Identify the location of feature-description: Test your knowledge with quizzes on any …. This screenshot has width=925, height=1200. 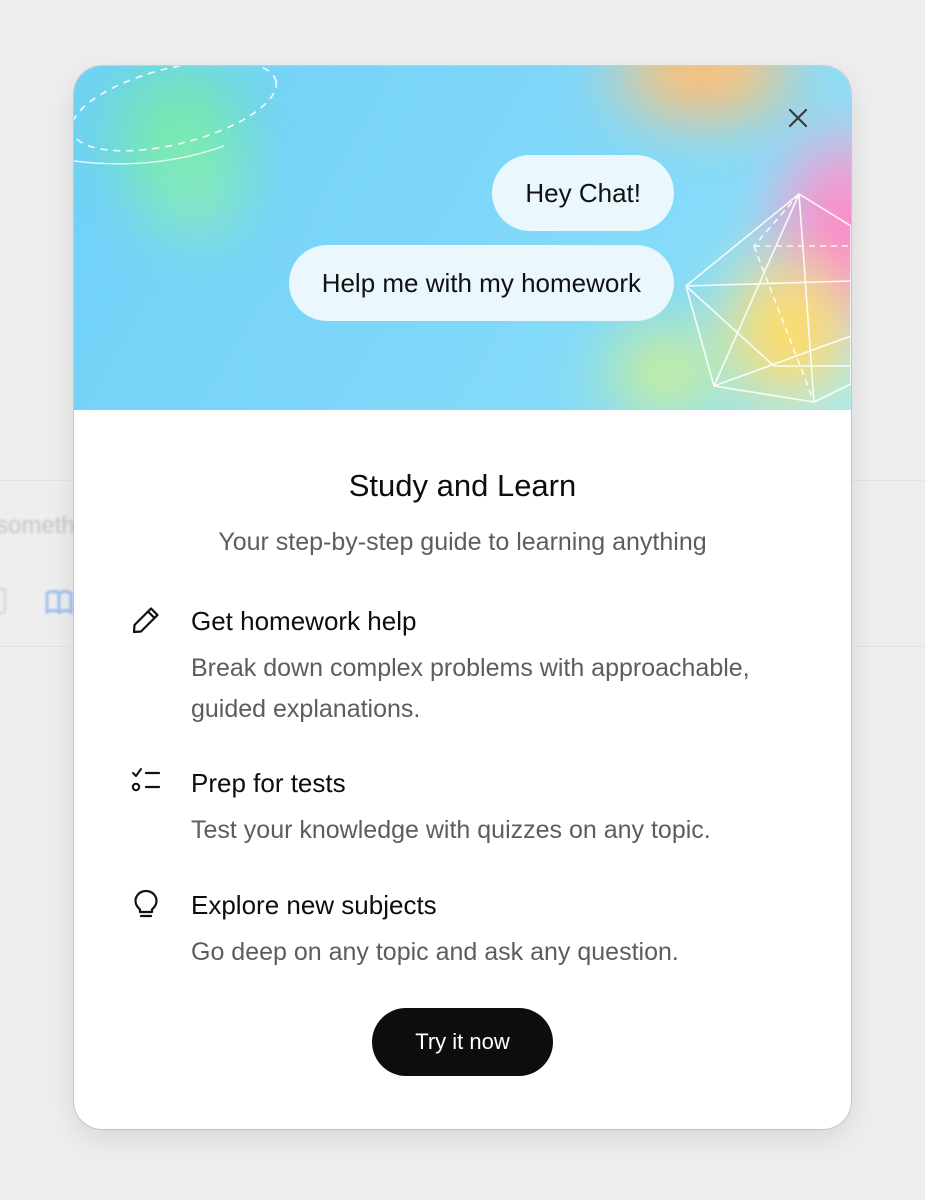
(451, 830).